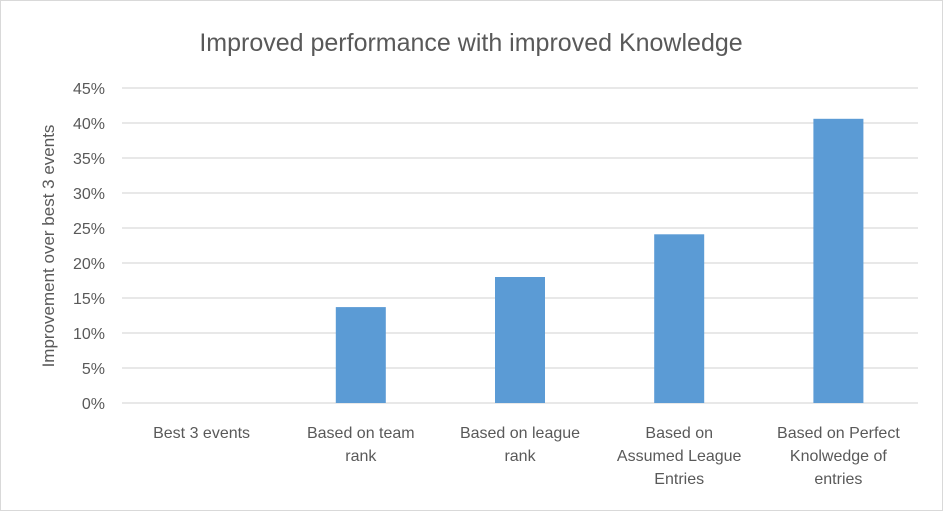 This screenshot has height=515, width=943. Describe the element at coordinates (679, 456) in the screenshot. I see `x-tick-label: Based on Assumed League Entries` at that location.